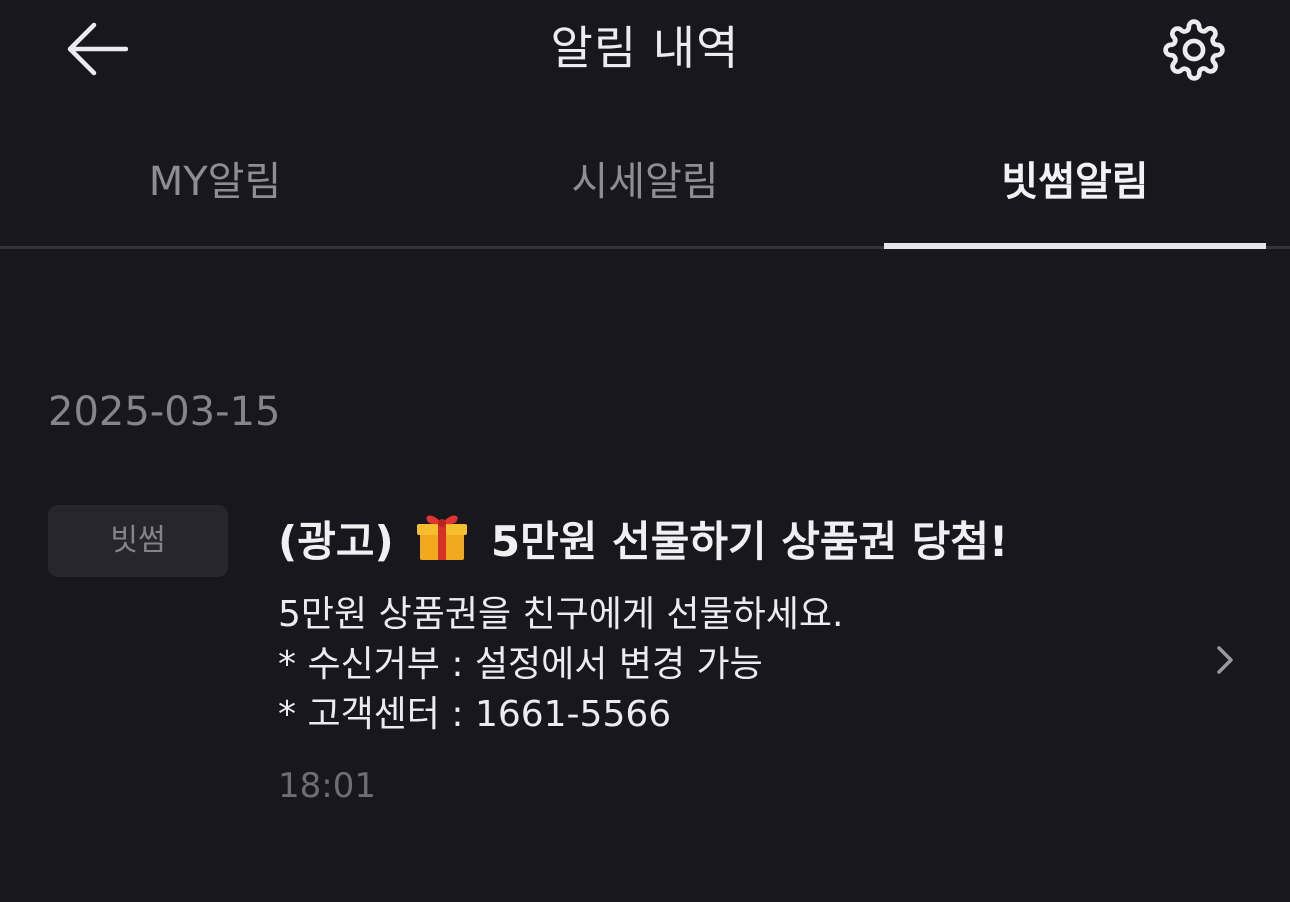 This screenshot has width=1290, height=902. What do you see at coordinates (520, 664) in the screenshot?
I see `body-line: * 수신거부 : 설정에서 변경 가능` at bounding box center [520, 664].